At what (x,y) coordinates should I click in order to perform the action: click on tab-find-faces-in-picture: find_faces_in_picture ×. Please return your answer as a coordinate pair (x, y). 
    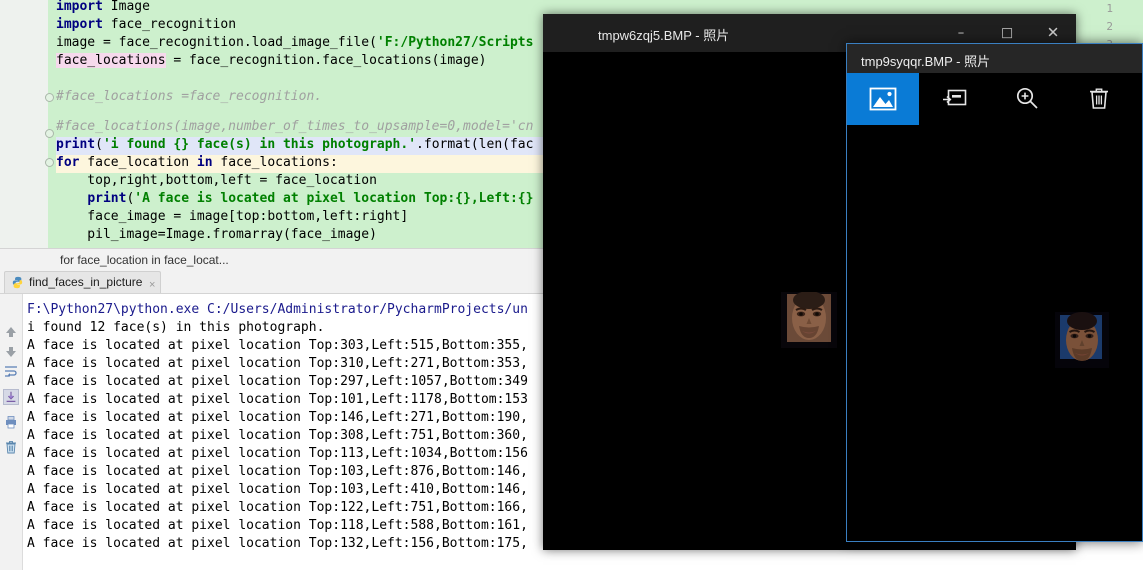
    Looking at the image, I should click on (83, 282).